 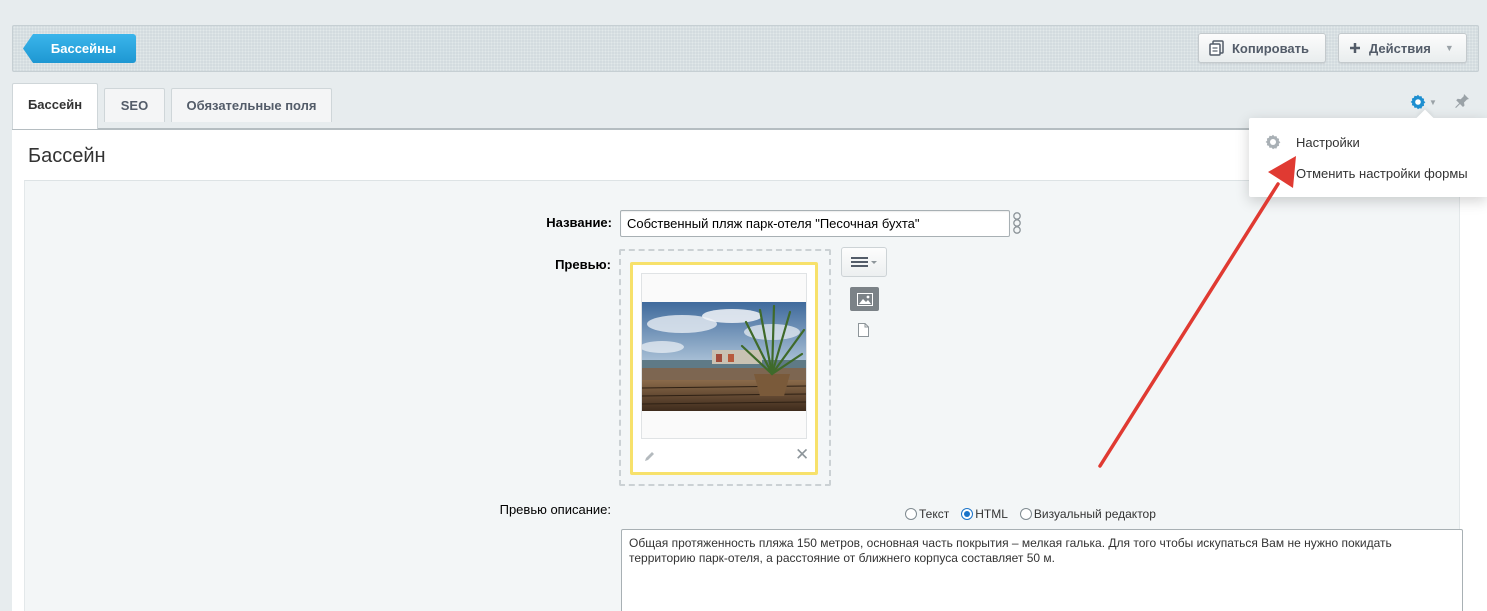 What do you see at coordinates (1368, 157) in the screenshot?
I see `settings-popup-menu: Настройки Отменить настройки формы` at bounding box center [1368, 157].